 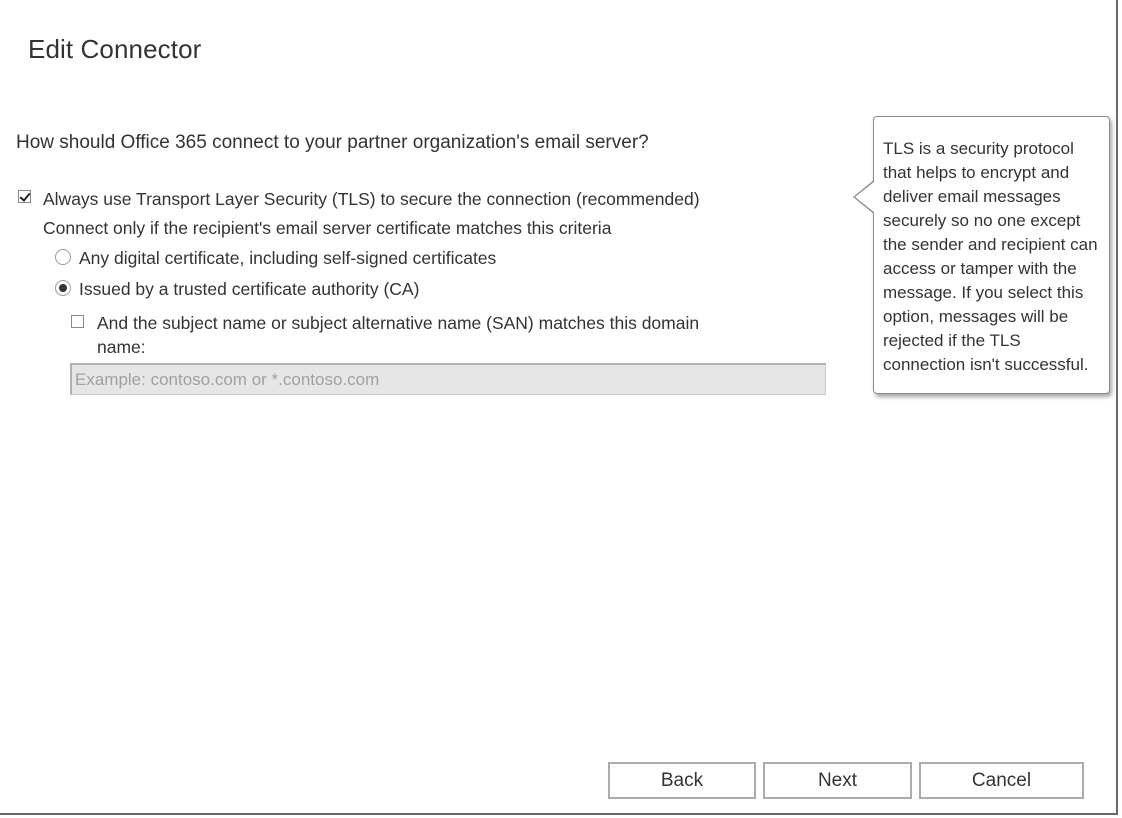 What do you see at coordinates (63, 288) in the screenshot?
I see `trusted-ca-radio` at bounding box center [63, 288].